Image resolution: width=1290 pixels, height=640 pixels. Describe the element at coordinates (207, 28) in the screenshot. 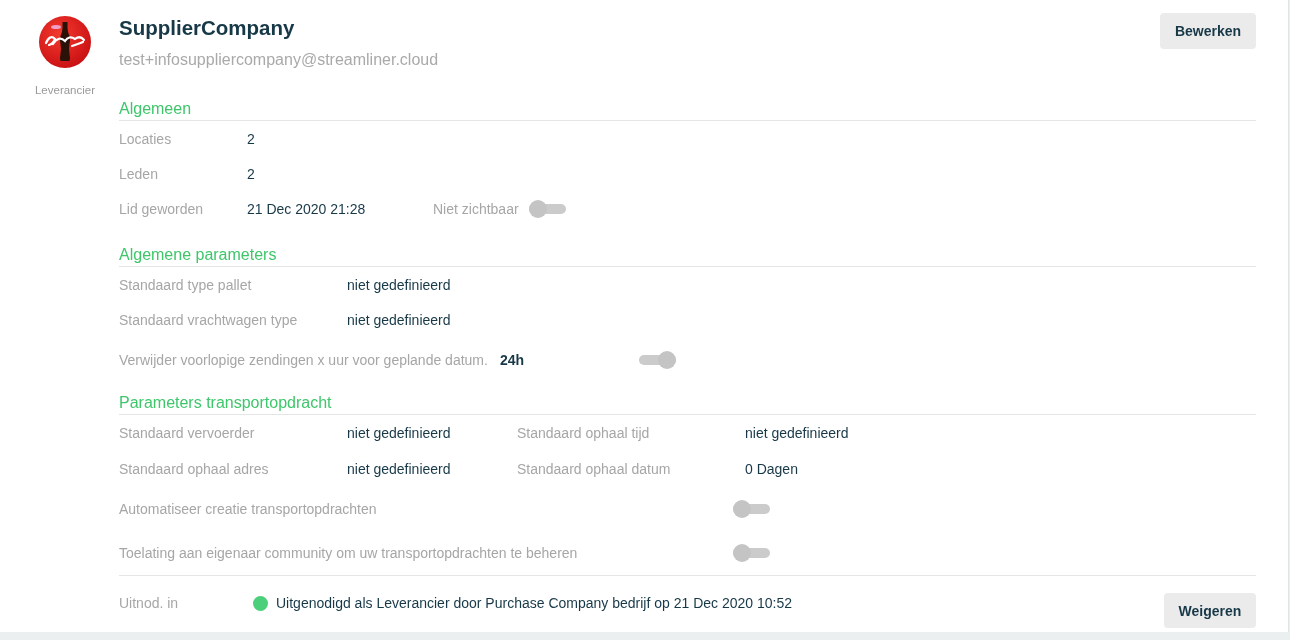

I see `company-name: SupplierCompany` at that location.